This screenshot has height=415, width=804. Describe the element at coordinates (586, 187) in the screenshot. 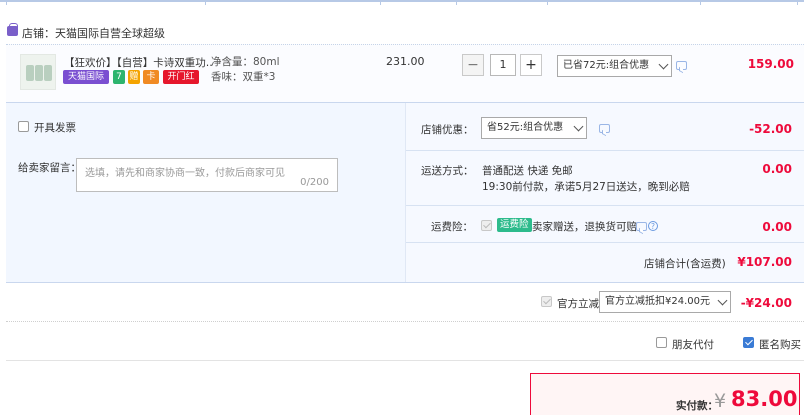

I see `shipping-promise: 19:30前付款，承诺5月27日送达，晚到必赔` at that location.